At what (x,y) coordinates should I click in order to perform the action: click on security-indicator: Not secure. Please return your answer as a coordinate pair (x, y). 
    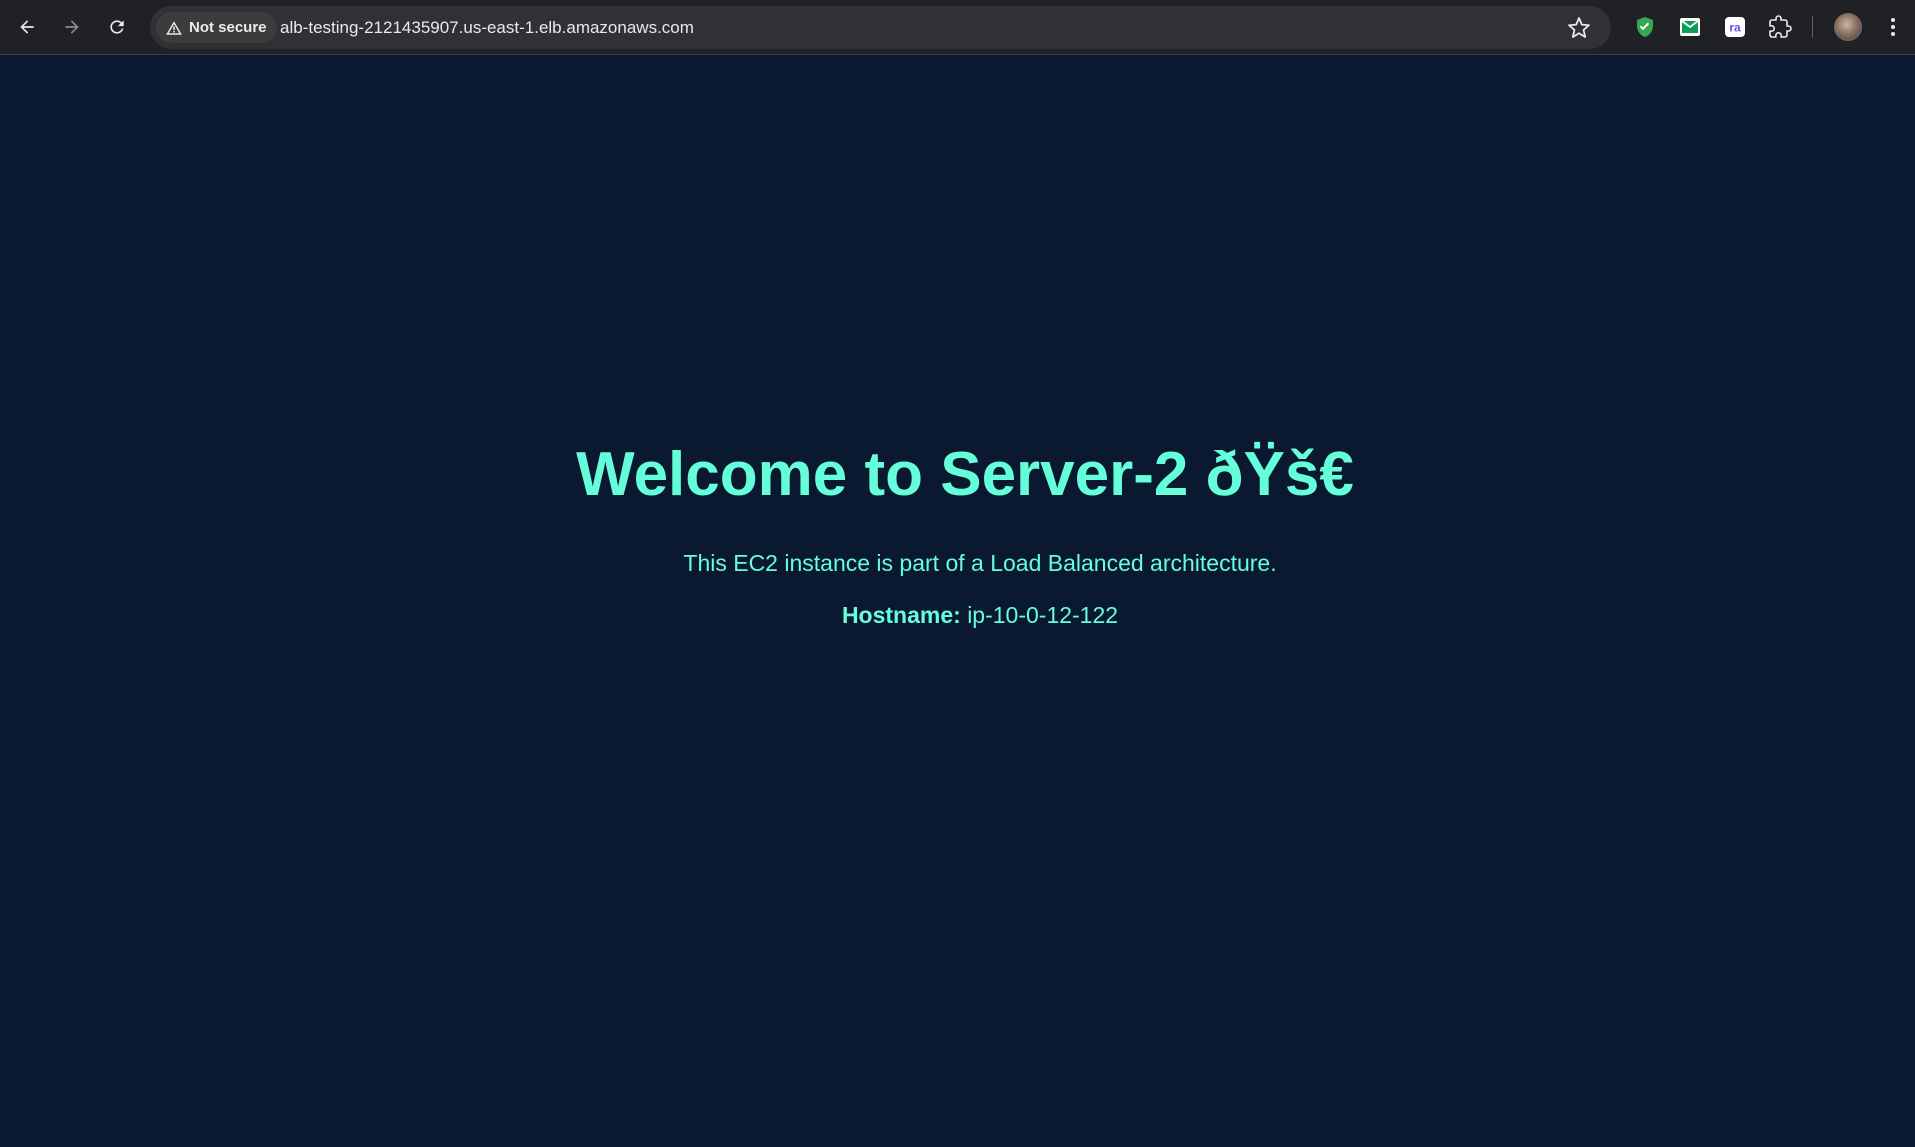
    Looking at the image, I should click on (216, 27).